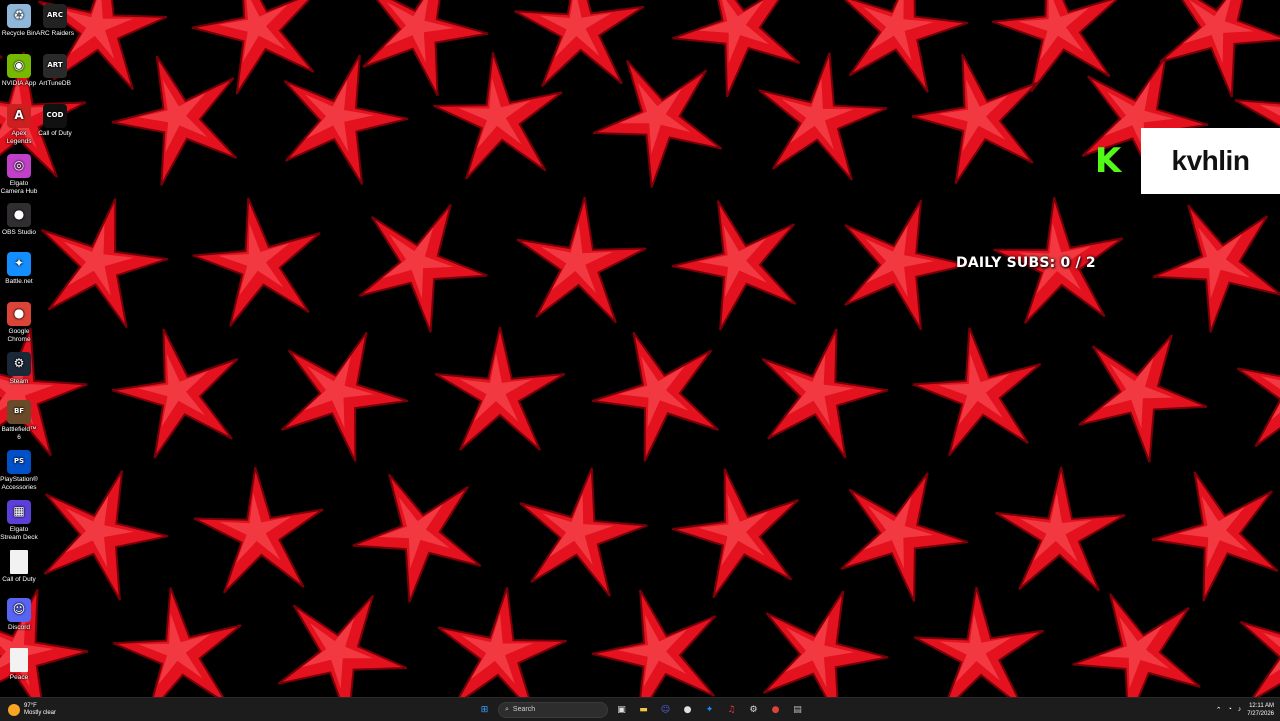  What do you see at coordinates (19, 462) in the screenshot?
I see `playstation-accessories-icon: PS` at bounding box center [19, 462].